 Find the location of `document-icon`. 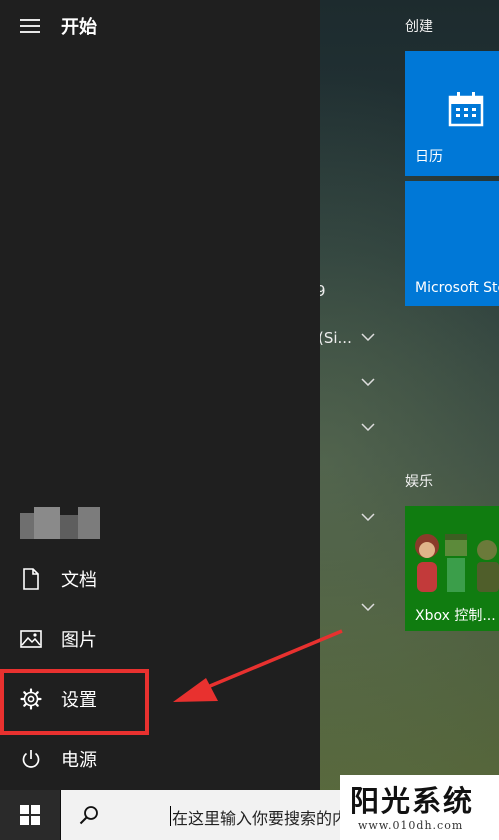

document-icon is located at coordinates (31, 579).